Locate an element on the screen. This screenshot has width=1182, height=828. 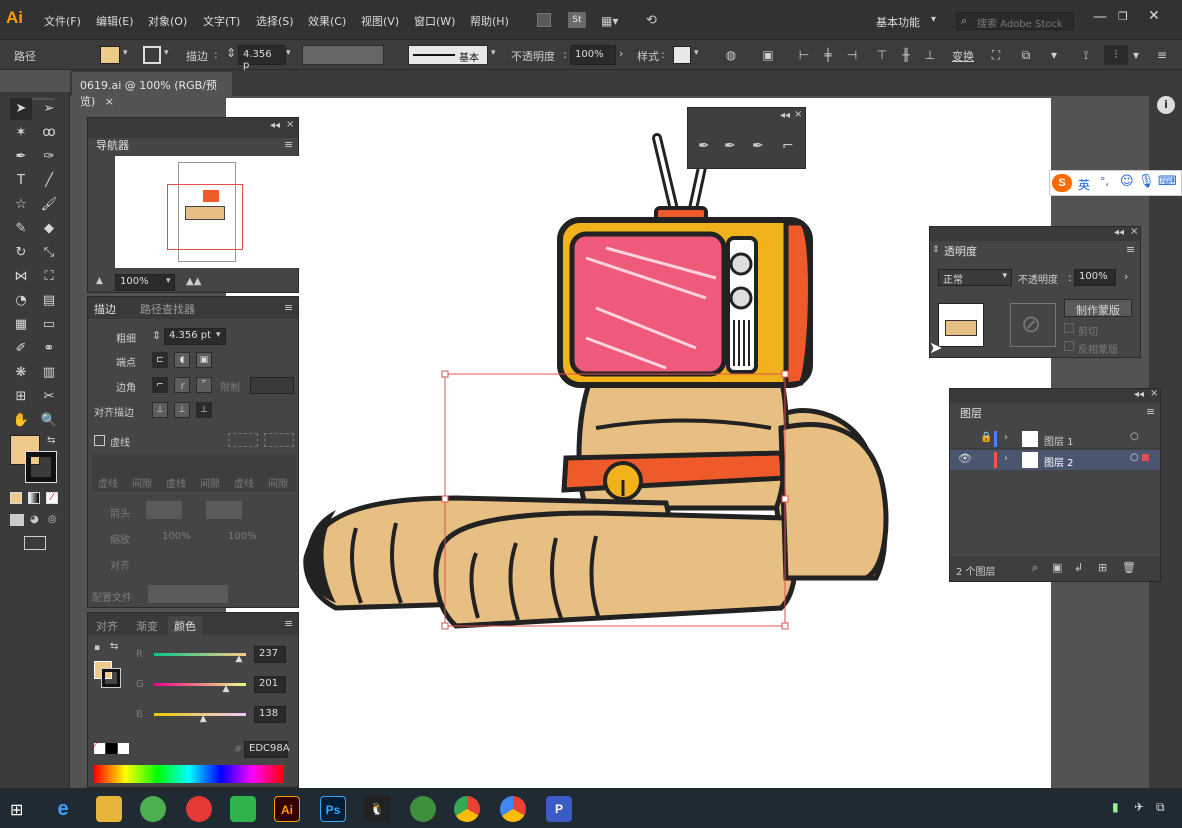
align-to-icon: ▣ is located at coordinates (768, 55).